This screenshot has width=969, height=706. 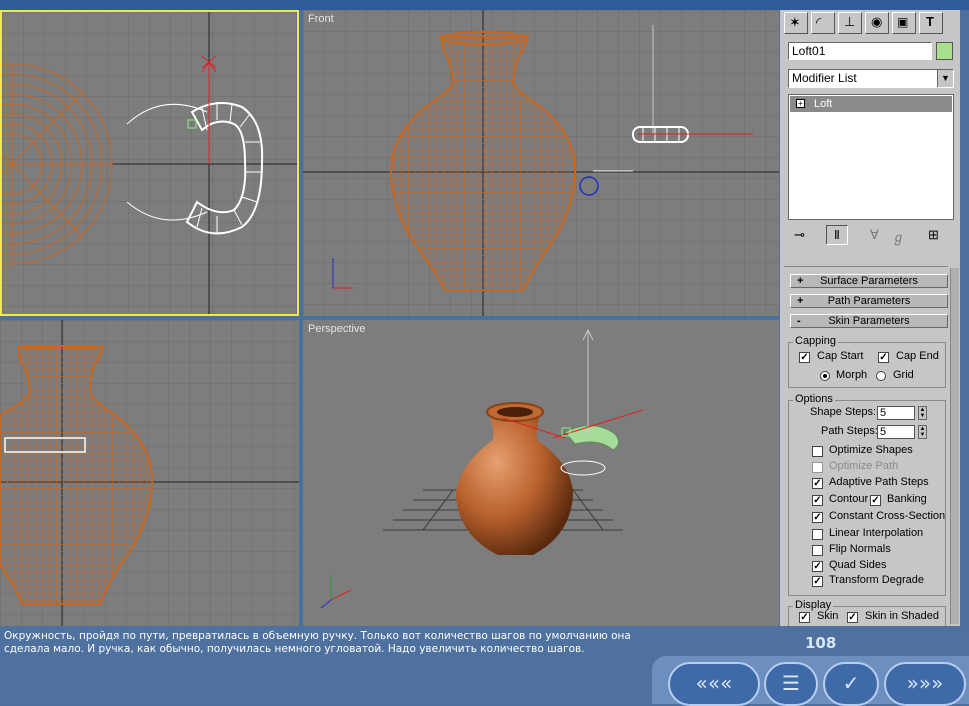 What do you see at coordinates (896, 432) in the screenshot?
I see `path-steps-input: 5` at bounding box center [896, 432].